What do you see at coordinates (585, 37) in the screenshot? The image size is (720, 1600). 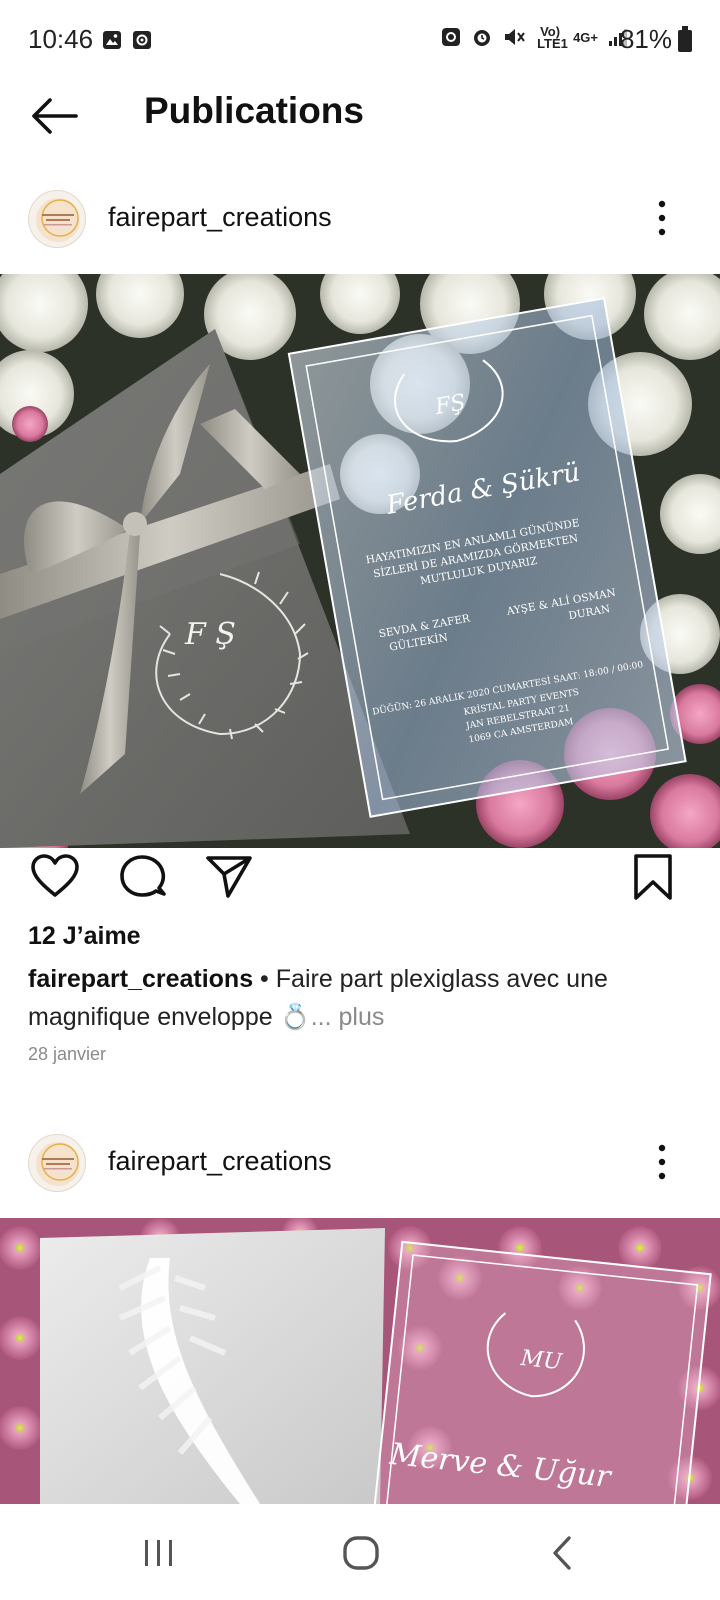 I see `network-type: 4G+` at bounding box center [585, 37].